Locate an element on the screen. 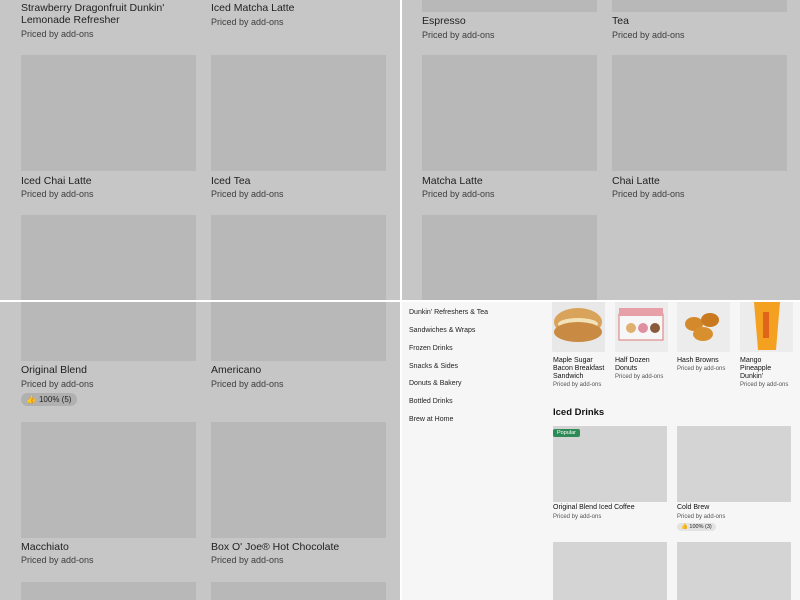  item-name: Tea is located at coordinates (620, 21).